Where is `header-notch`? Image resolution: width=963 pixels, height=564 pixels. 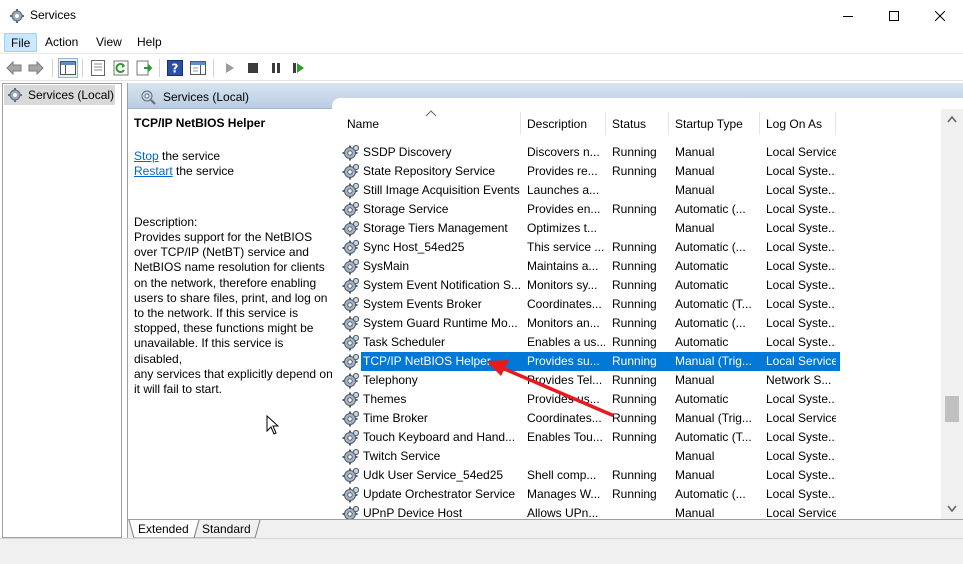
header-notch is located at coordinates (647, 103).